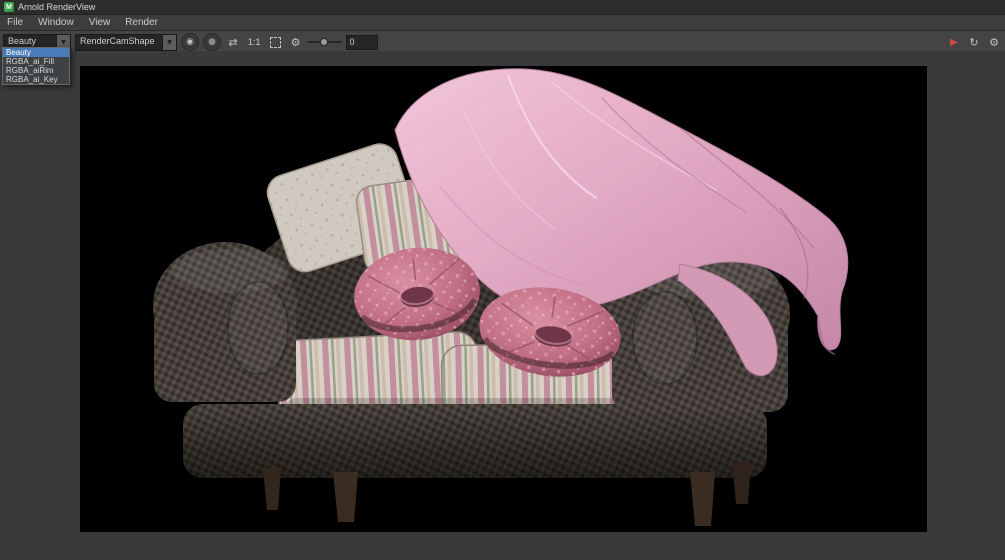 Image resolution: width=1005 pixels, height=560 pixels. What do you see at coordinates (36, 70) in the screenshot?
I see `aov-option-rgba-airim: RGBA_aiRim` at bounding box center [36, 70].